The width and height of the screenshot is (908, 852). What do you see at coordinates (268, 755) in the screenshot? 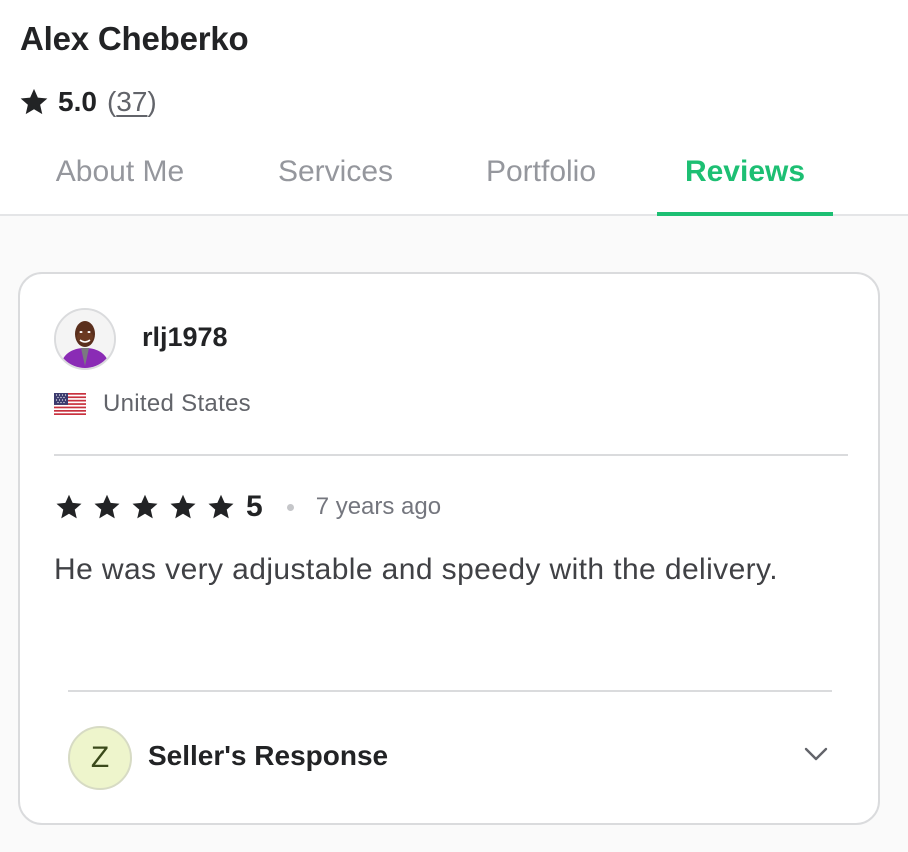
I see `seller-response-label: Seller's Response` at bounding box center [268, 755].